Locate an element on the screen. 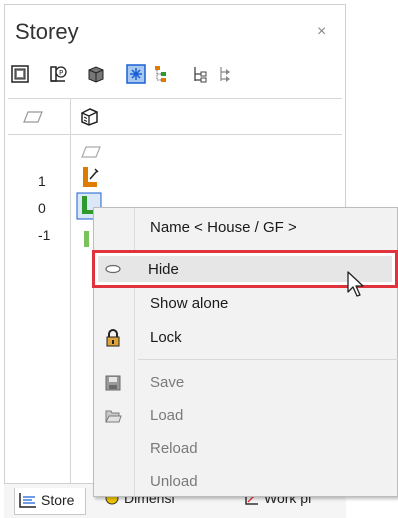  menu-item-show-alone-label: Show alone is located at coordinates (189, 303).